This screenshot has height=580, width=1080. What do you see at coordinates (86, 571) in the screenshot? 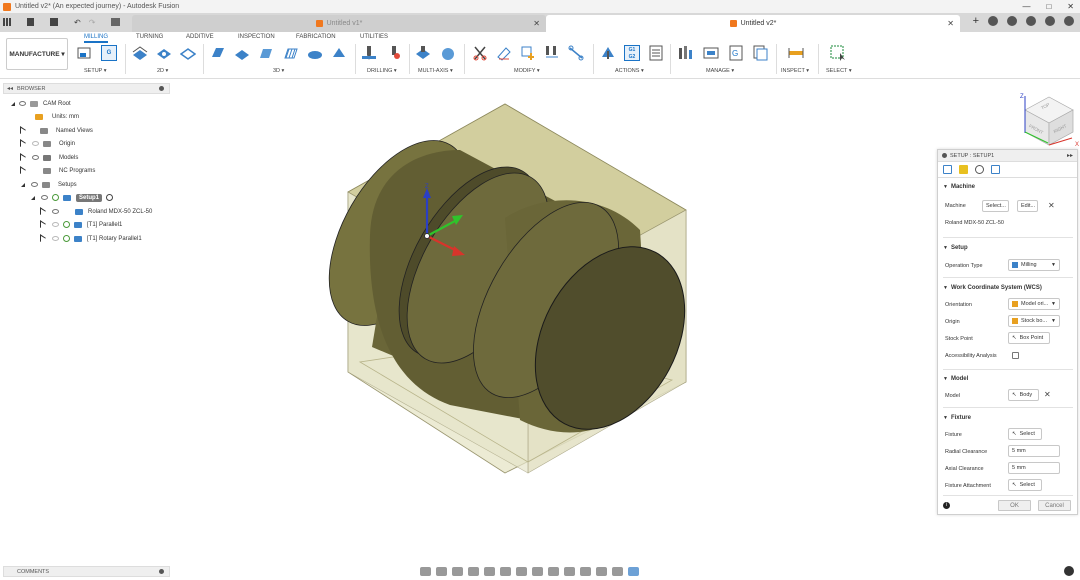
I see `comments-panel-header: COMMENTS` at bounding box center [86, 571].